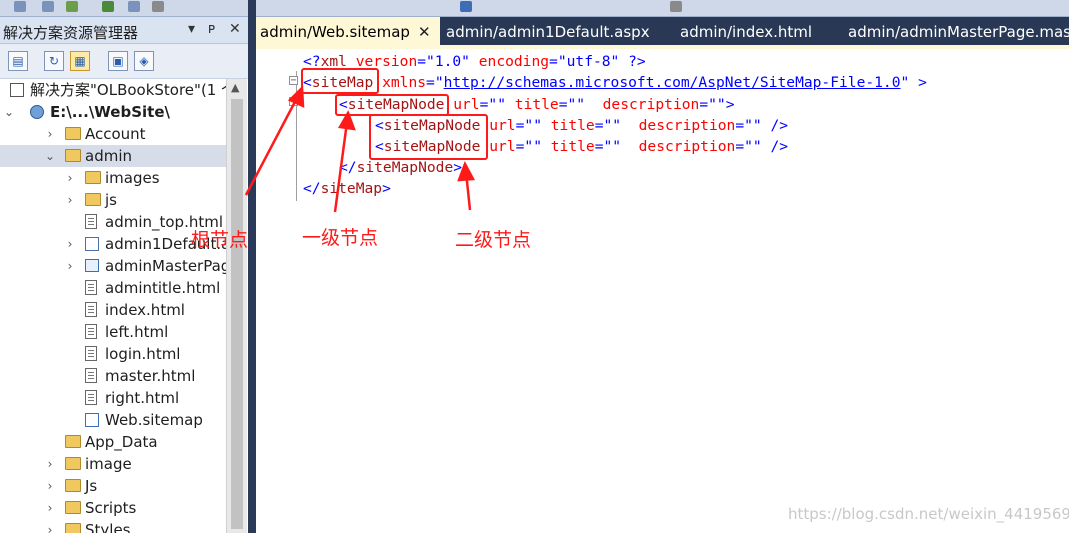  What do you see at coordinates (509, 61) in the screenshot?
I see `attr-name: encoding` at bounding box center [509, 61].